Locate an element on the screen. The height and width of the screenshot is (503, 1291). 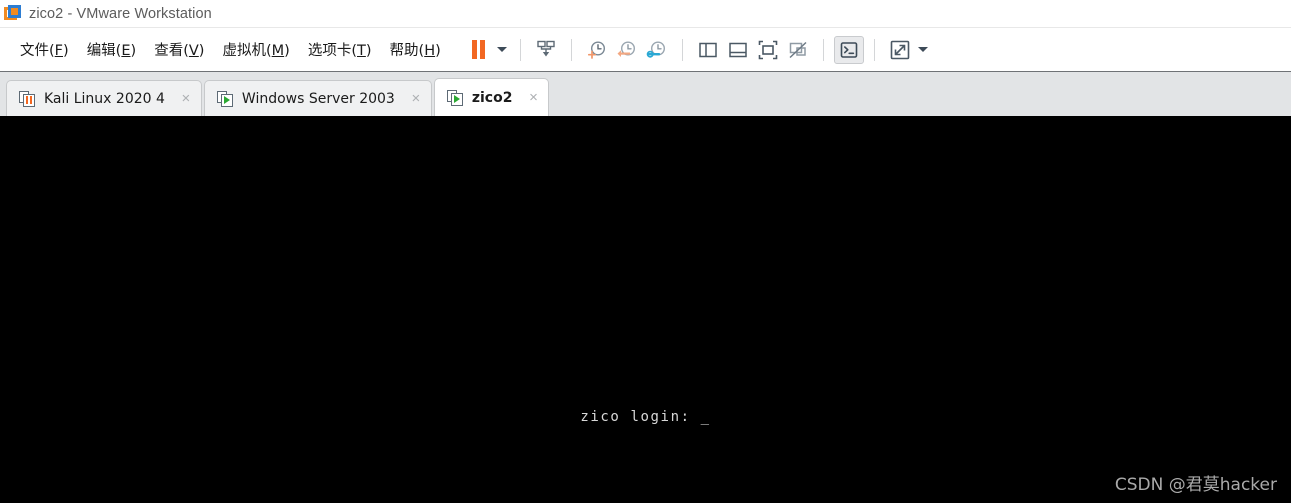
show-sidebar-button is located at coordinates (708, 50).